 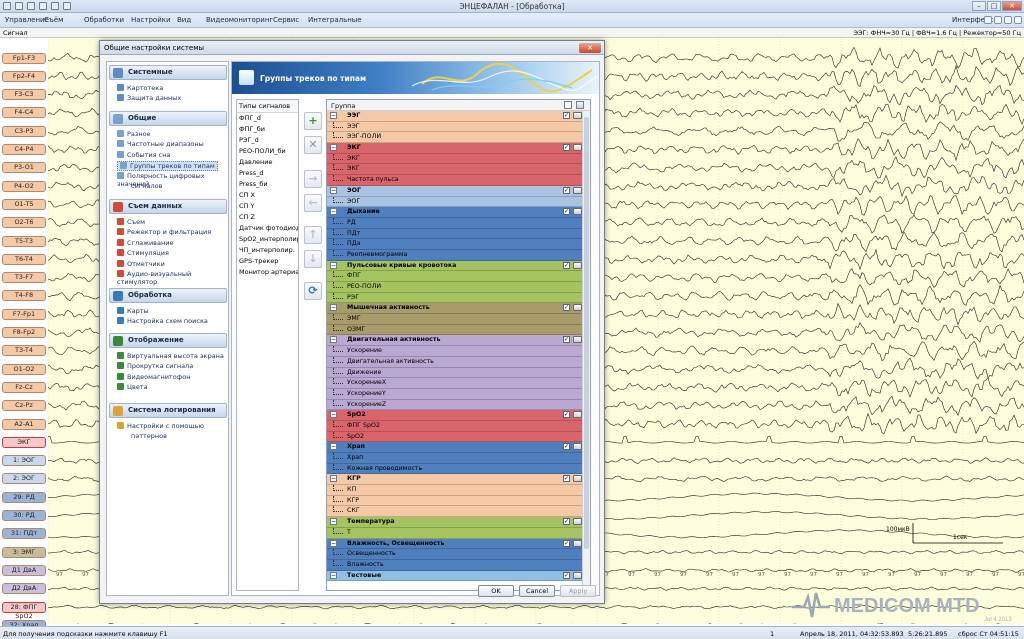 What do you see at coordinates (160, 144) in the screenshot?
I see `nav-item: Частотные диапазоны` at bounding box center [160, 144].